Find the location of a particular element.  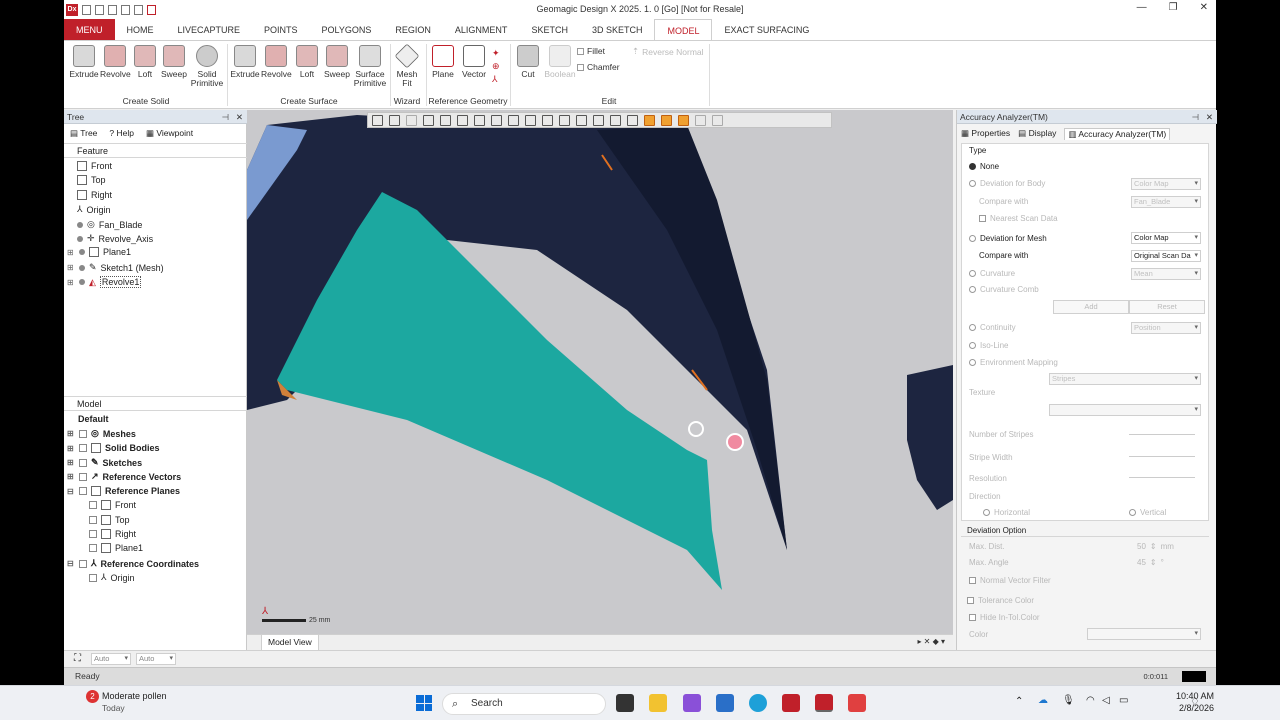

clip-icon is located at coordinates (513, 120).